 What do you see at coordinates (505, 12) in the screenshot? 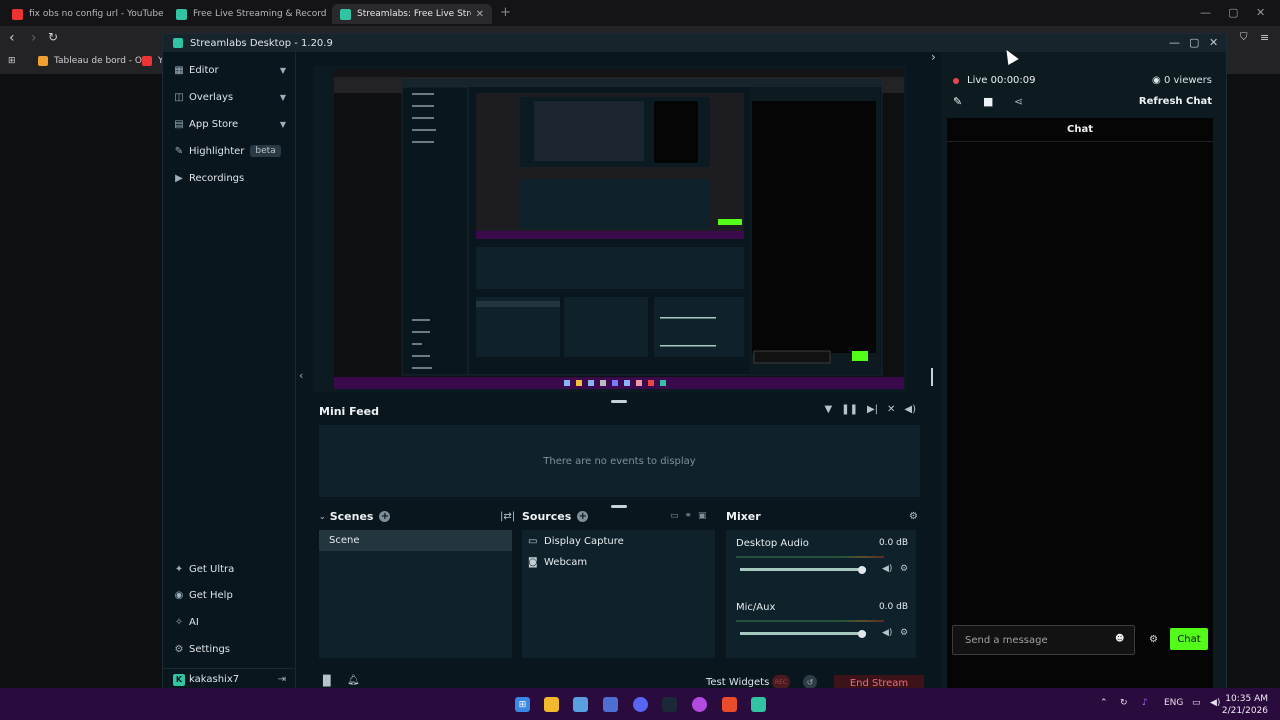
I see `new-tab-button: +` at bounding box center [505, 12].